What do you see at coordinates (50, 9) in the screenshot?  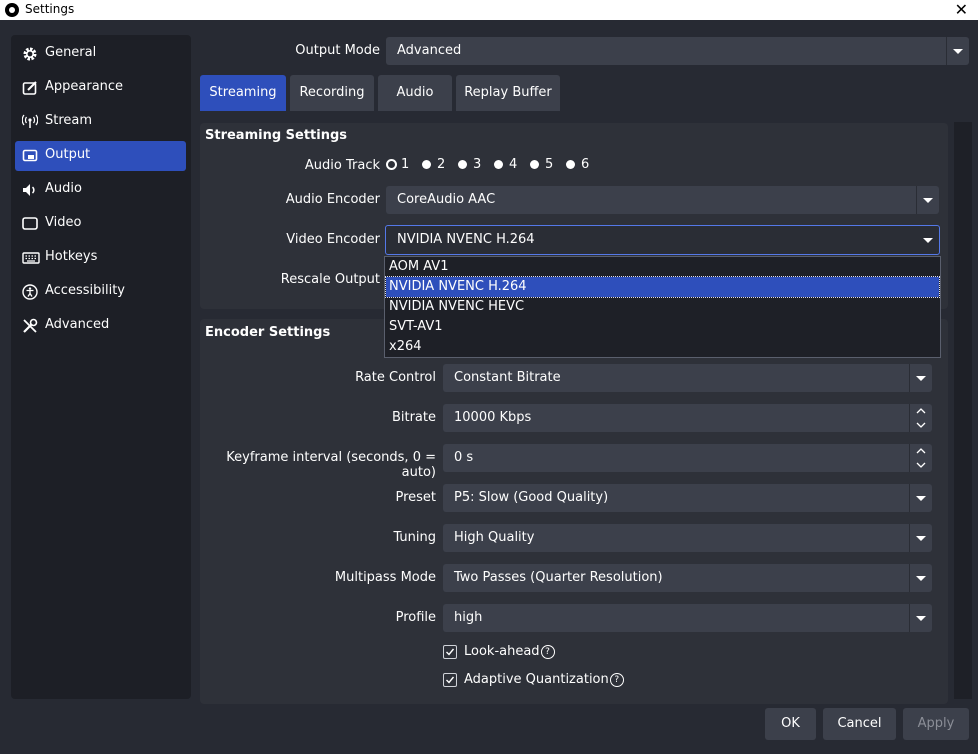 I see `window-title: Settings` at bounding box center [50, 9].